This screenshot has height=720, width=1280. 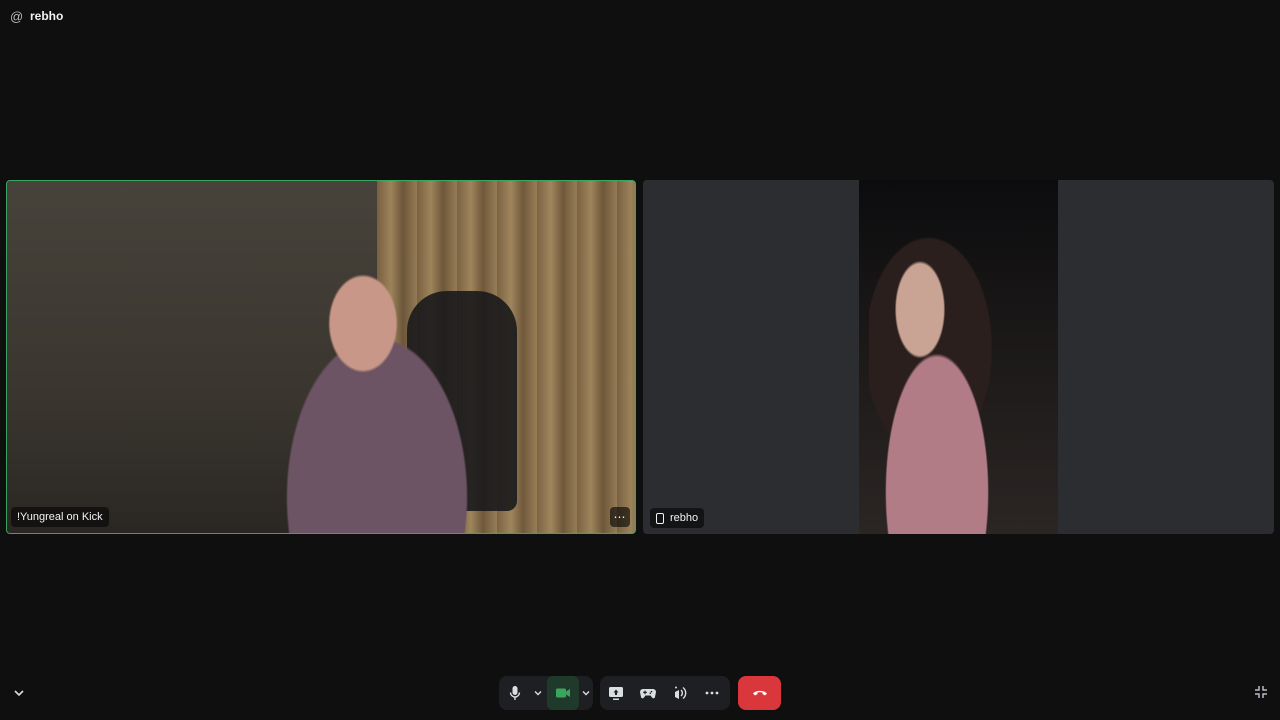 I want to click on minimize-icon, so click(x=1261, y=692).